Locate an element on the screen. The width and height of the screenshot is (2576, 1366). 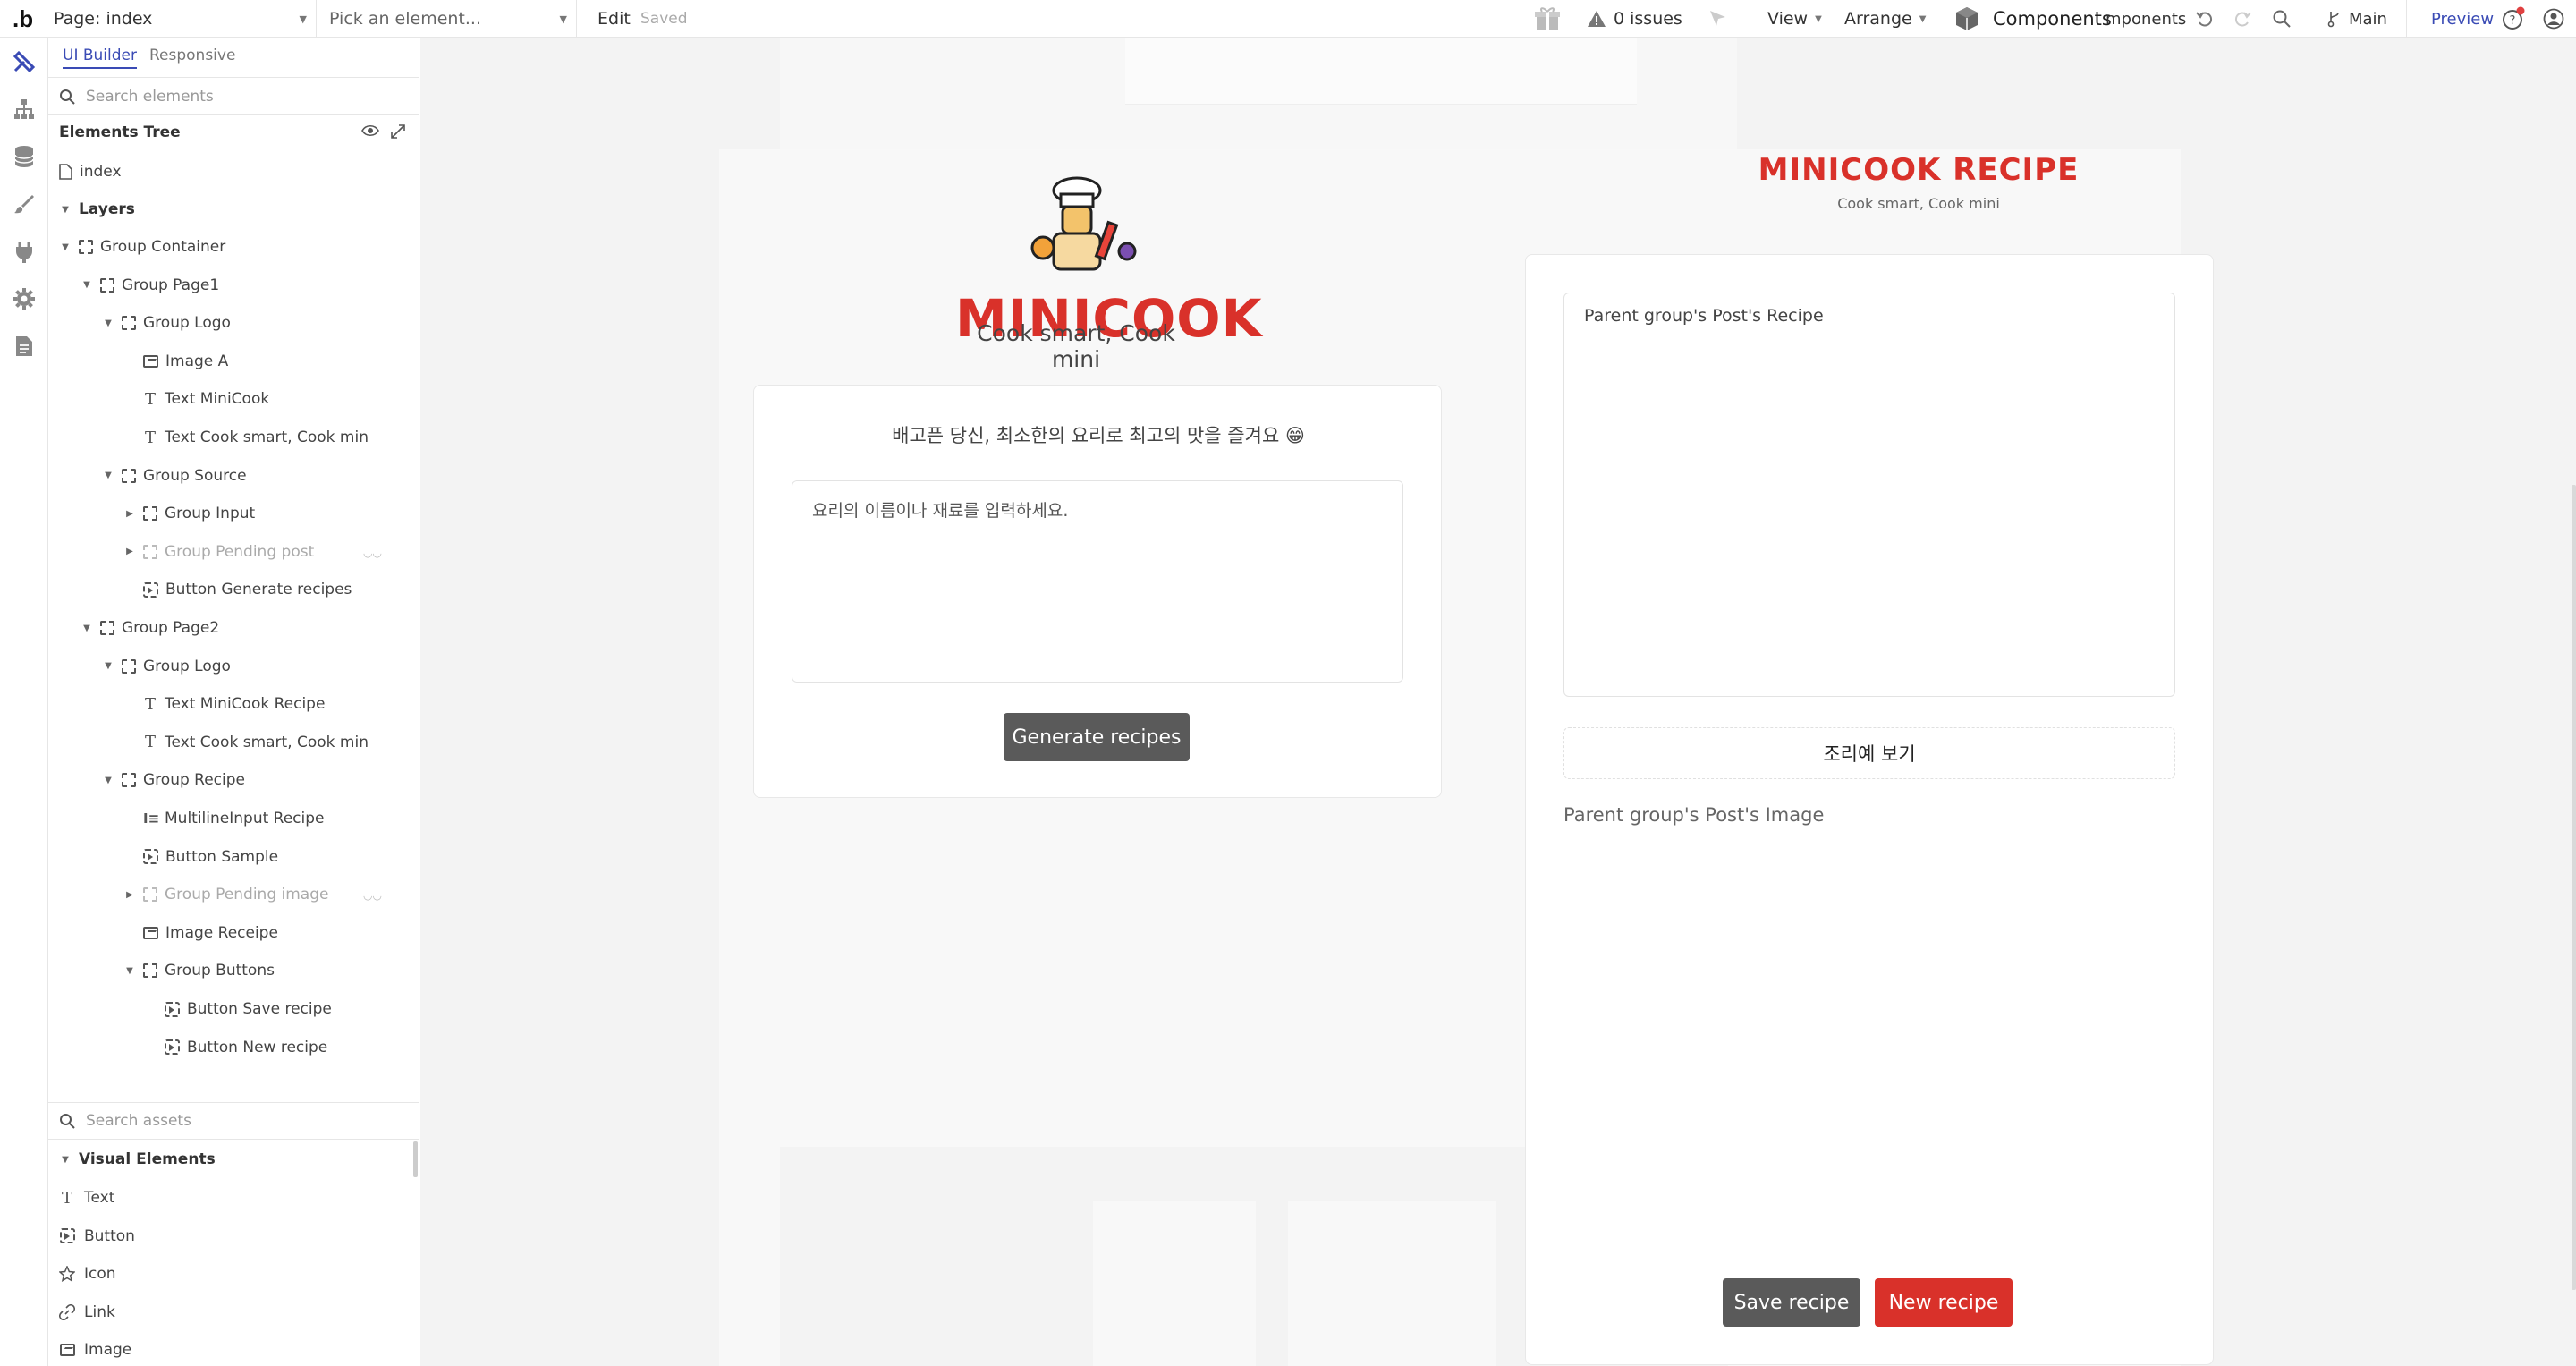
issues-indicator: 0 issues is located at coordinates (1634, 19).